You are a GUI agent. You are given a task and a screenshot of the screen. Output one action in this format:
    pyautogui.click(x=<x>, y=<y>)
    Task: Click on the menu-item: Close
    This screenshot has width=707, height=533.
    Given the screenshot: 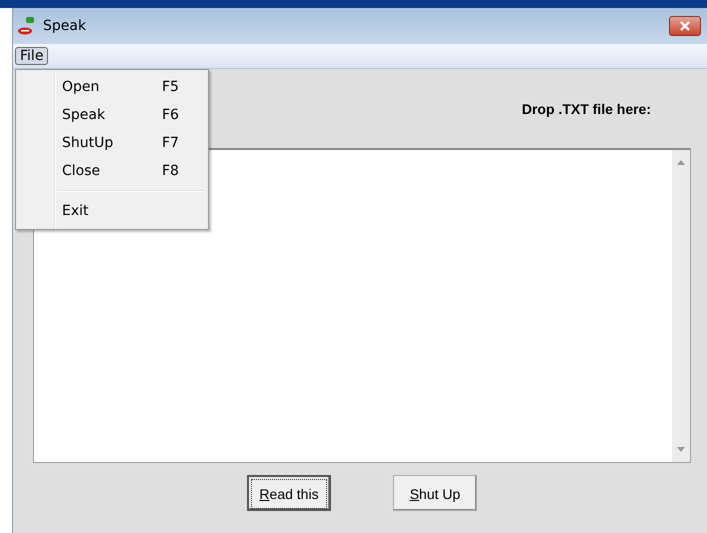 What is the action you would take?
    pyautogui.click(x=112, y=171)
    